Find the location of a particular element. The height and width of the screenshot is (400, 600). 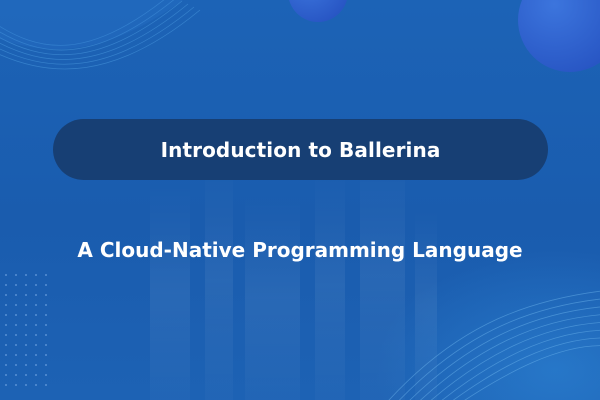

title-banner: Introduction to Ballerina is located at coordinates (300, 149).